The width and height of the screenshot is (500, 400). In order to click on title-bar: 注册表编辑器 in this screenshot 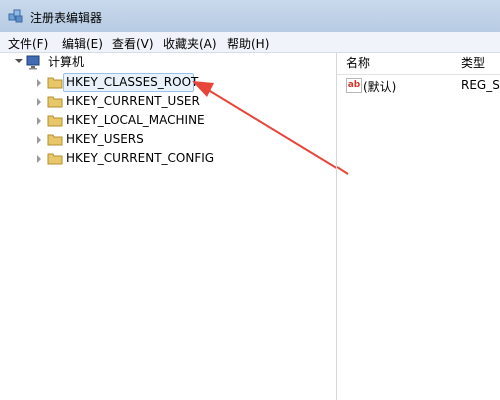, I will do `click(250, 16)`.